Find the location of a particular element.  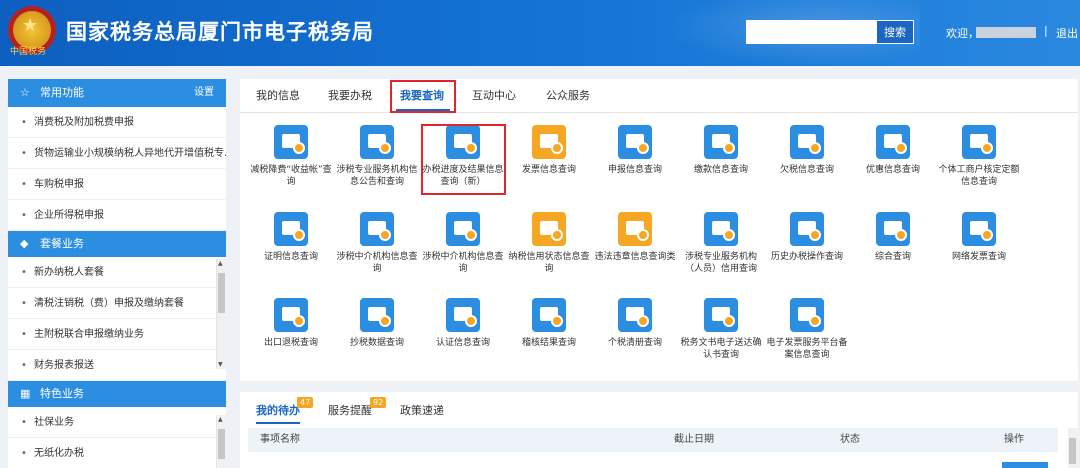

emblem-text: 中国税务 is located at coordinates (28, 52).